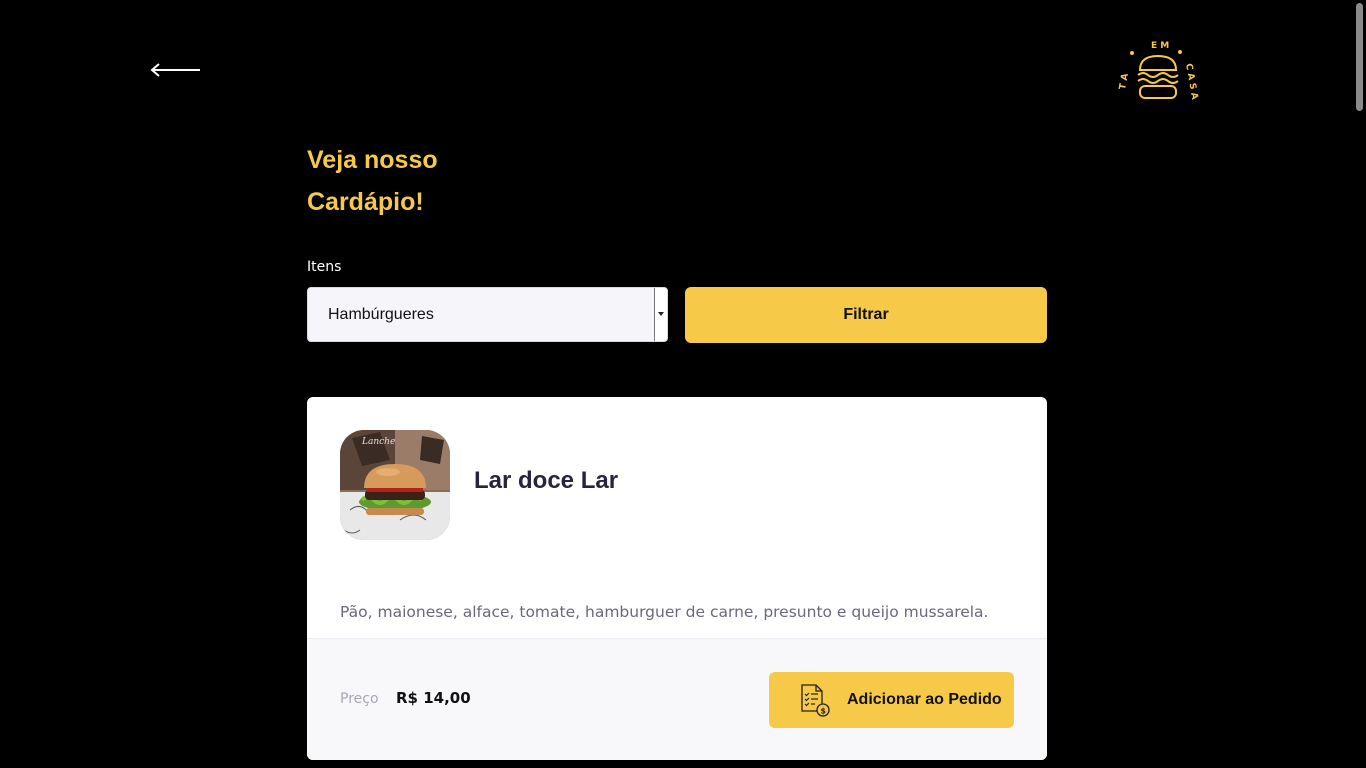 This screenshot has width=1366, height=768. What do you see at coordinates (395, 485) in the screenshot?
I see `burger-photo: Lanche` at bounding box center [395, 485].